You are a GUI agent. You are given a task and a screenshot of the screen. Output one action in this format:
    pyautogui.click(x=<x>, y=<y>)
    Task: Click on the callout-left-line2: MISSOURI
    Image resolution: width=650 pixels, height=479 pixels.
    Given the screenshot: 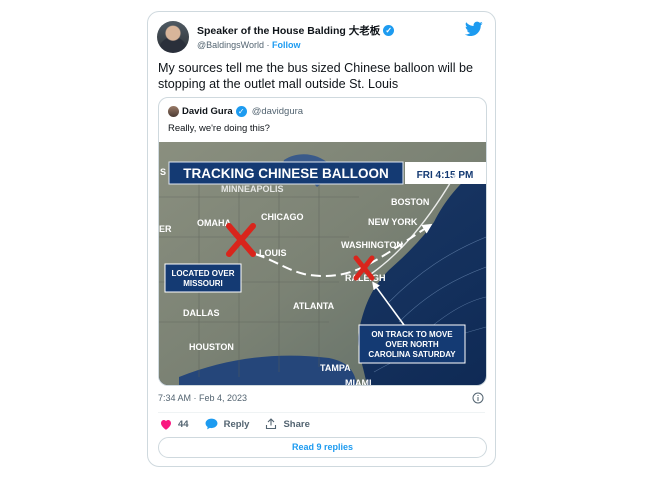 What is the action you would take?
    pyautogui.click(x=203, y=283)
    